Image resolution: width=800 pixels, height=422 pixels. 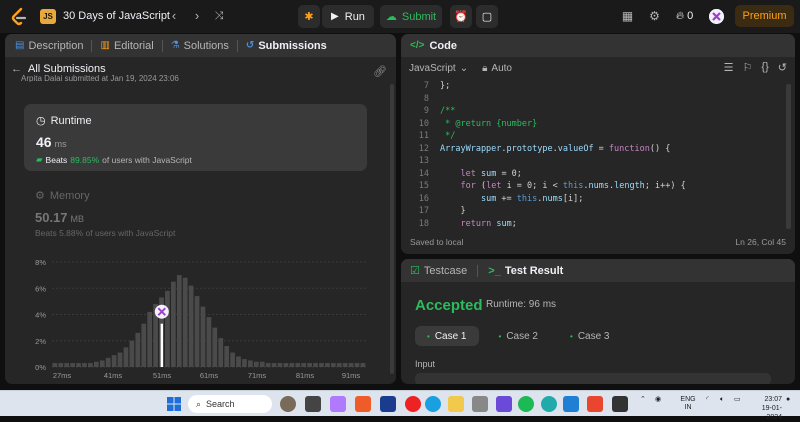 I want to click on spotify-icon, so click(x=526, y=404).